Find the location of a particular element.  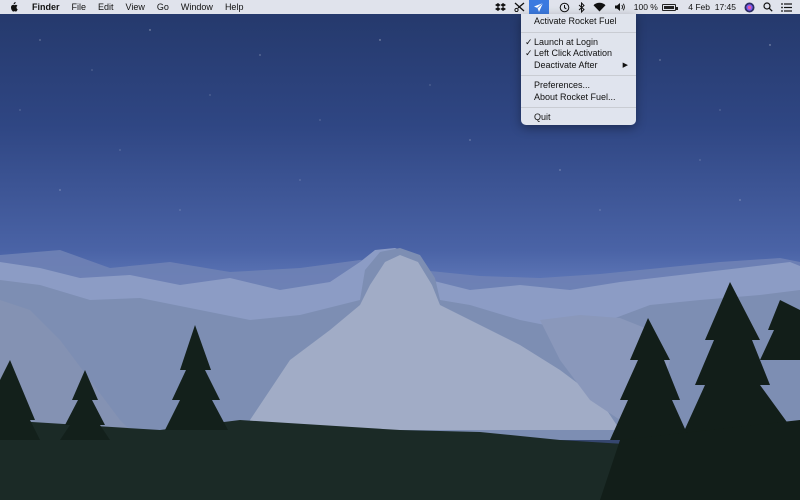

clock-time: 17:45 is located at coordinates (725, 7).